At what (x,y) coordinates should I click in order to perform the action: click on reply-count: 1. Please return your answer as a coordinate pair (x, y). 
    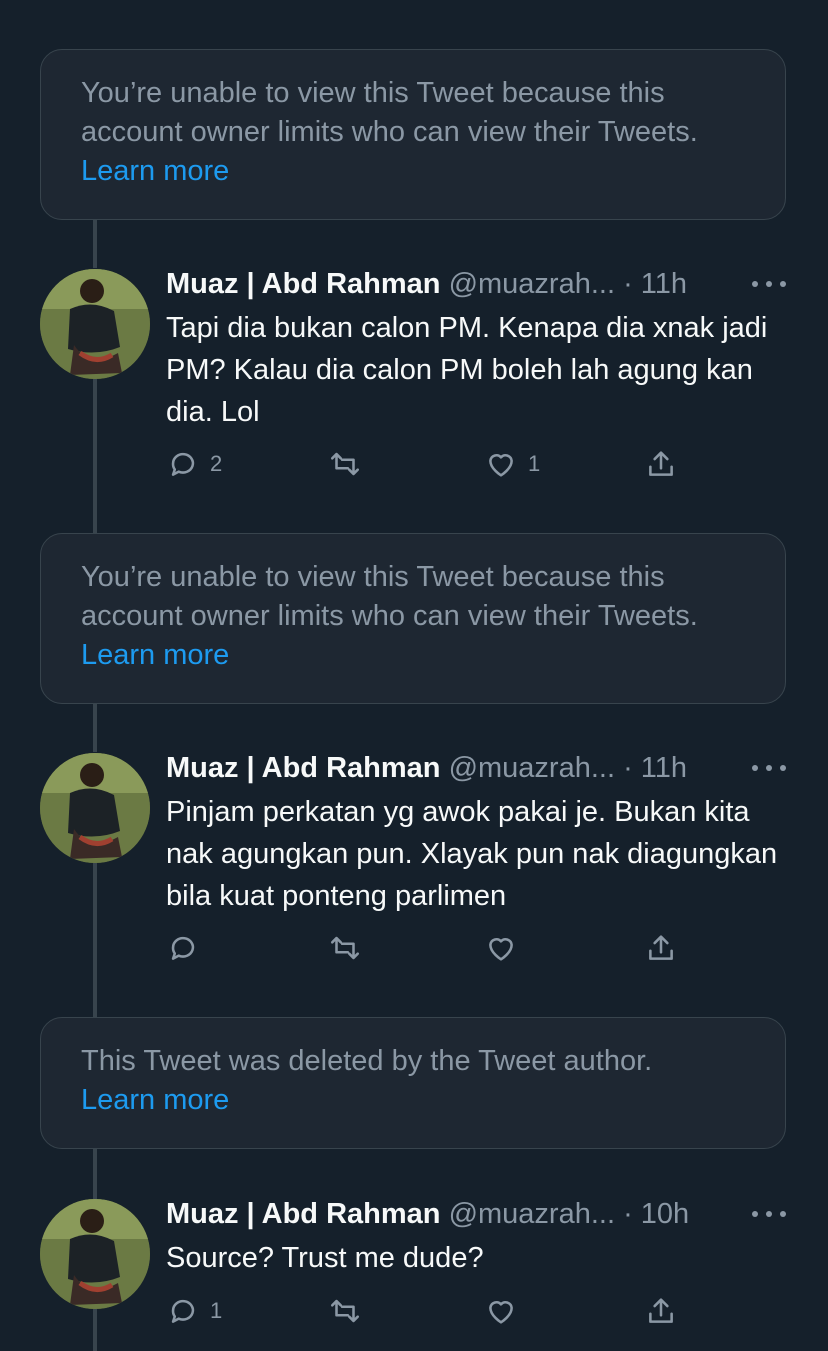
    Looking at the image, I should click on (216, 1310).